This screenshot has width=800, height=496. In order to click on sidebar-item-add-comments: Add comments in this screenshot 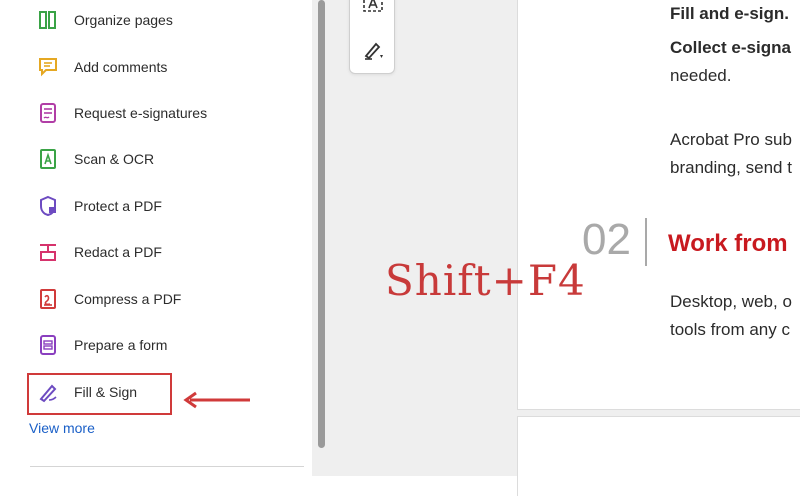, I will do `click(101, 67)`.